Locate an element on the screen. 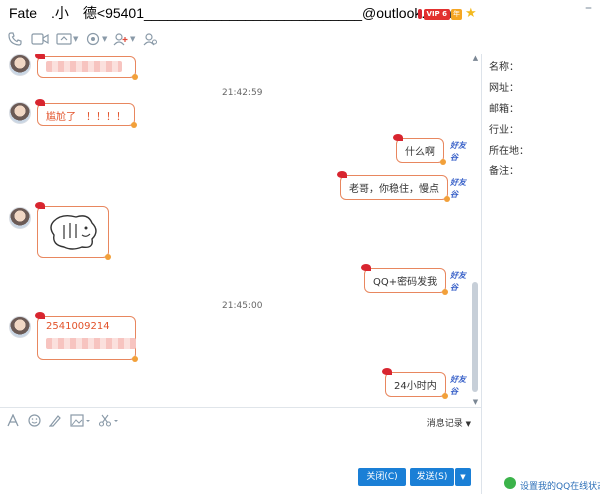  crown-icon is located at coordinates (420, 14).